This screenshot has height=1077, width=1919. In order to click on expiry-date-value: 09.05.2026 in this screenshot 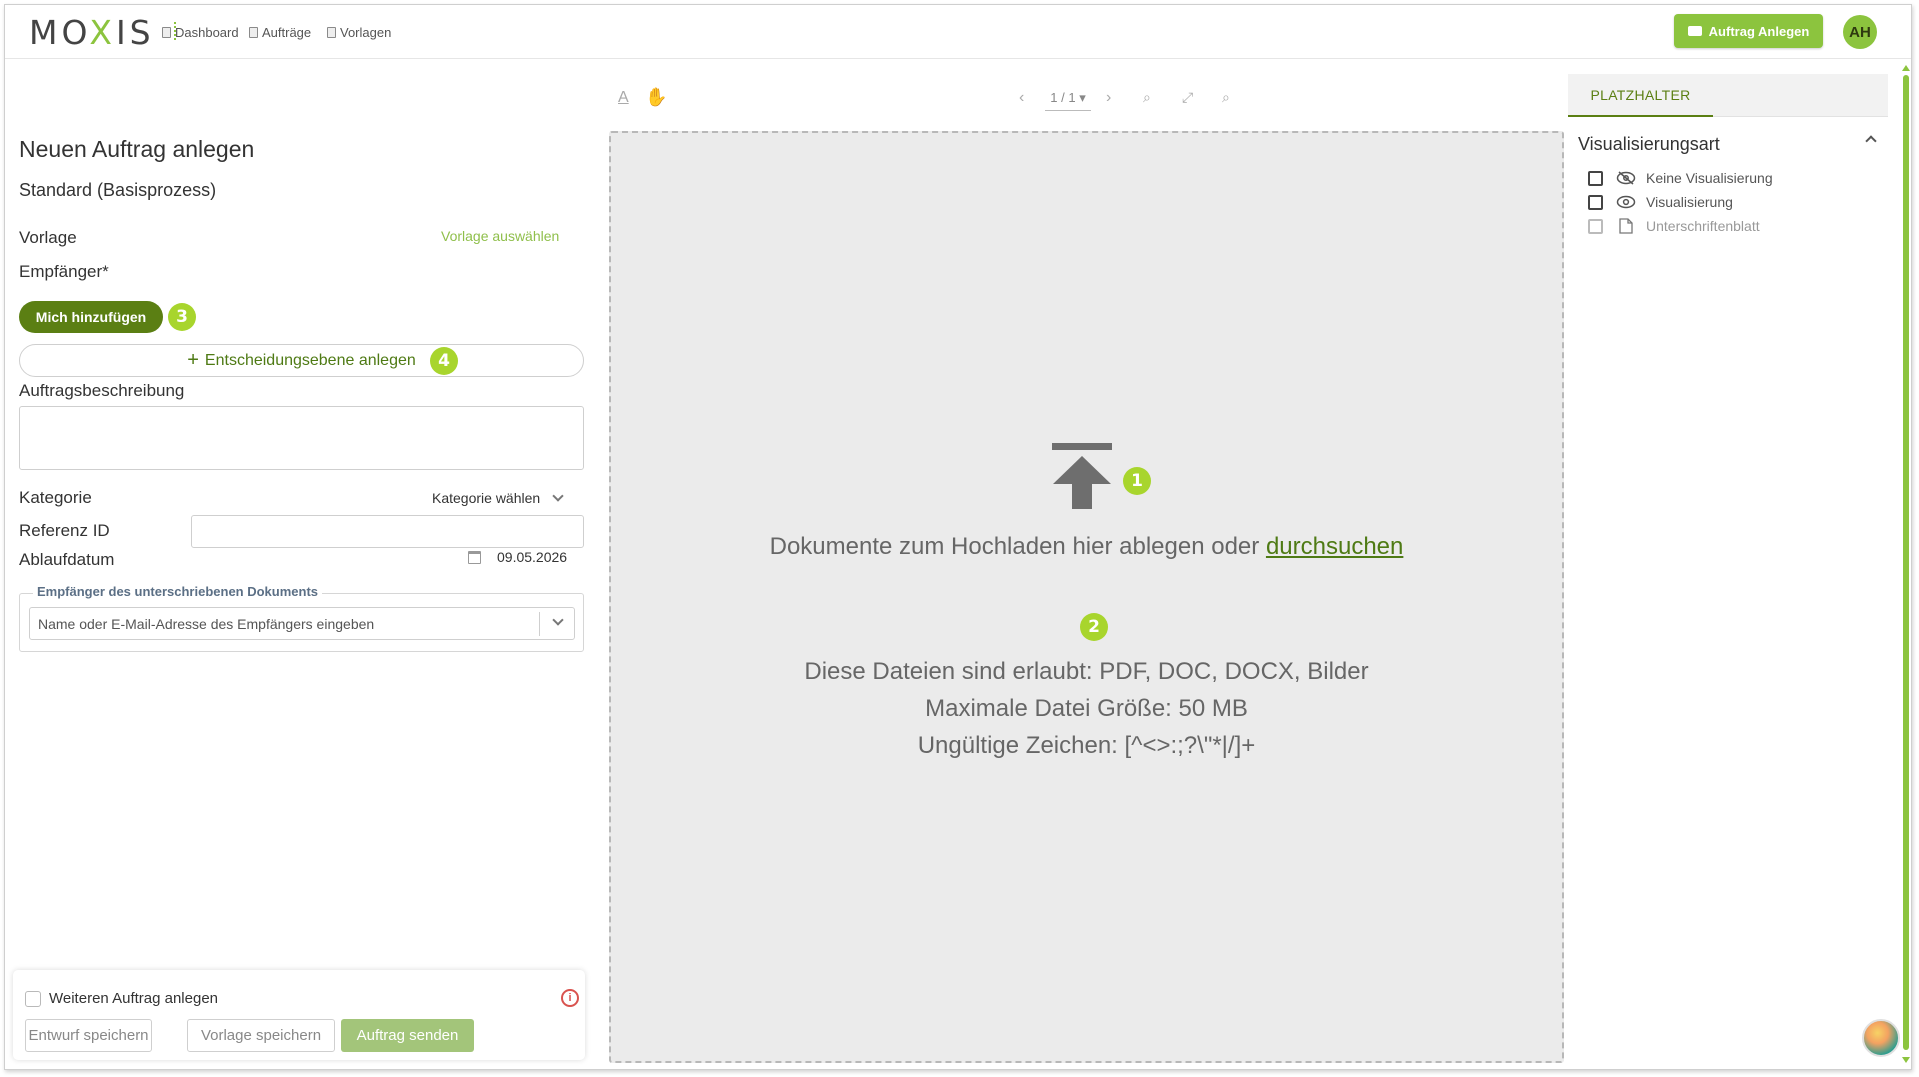, I will do `click(532, 557)`.